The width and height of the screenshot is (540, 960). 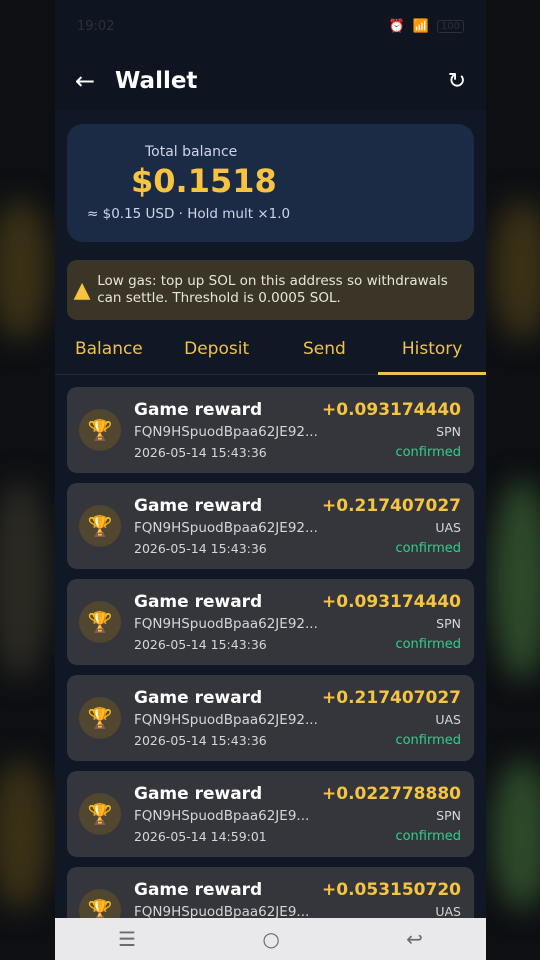 I want to click on wifi-icon: 📶, so click(x=420, y=26).